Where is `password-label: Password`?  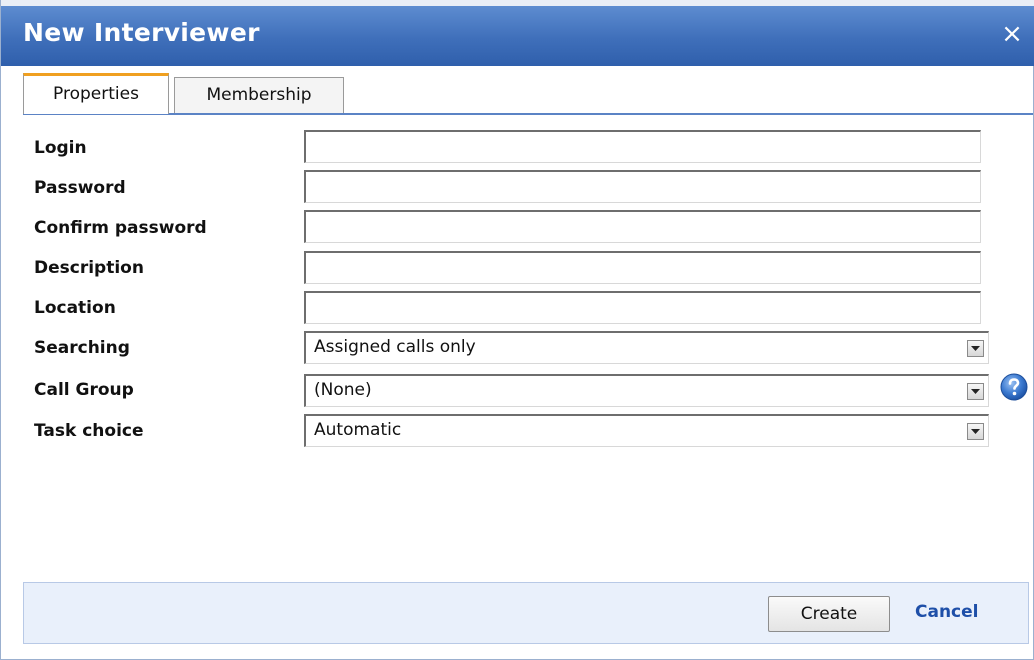 password-label: Password is located at coordinates (80, 188).